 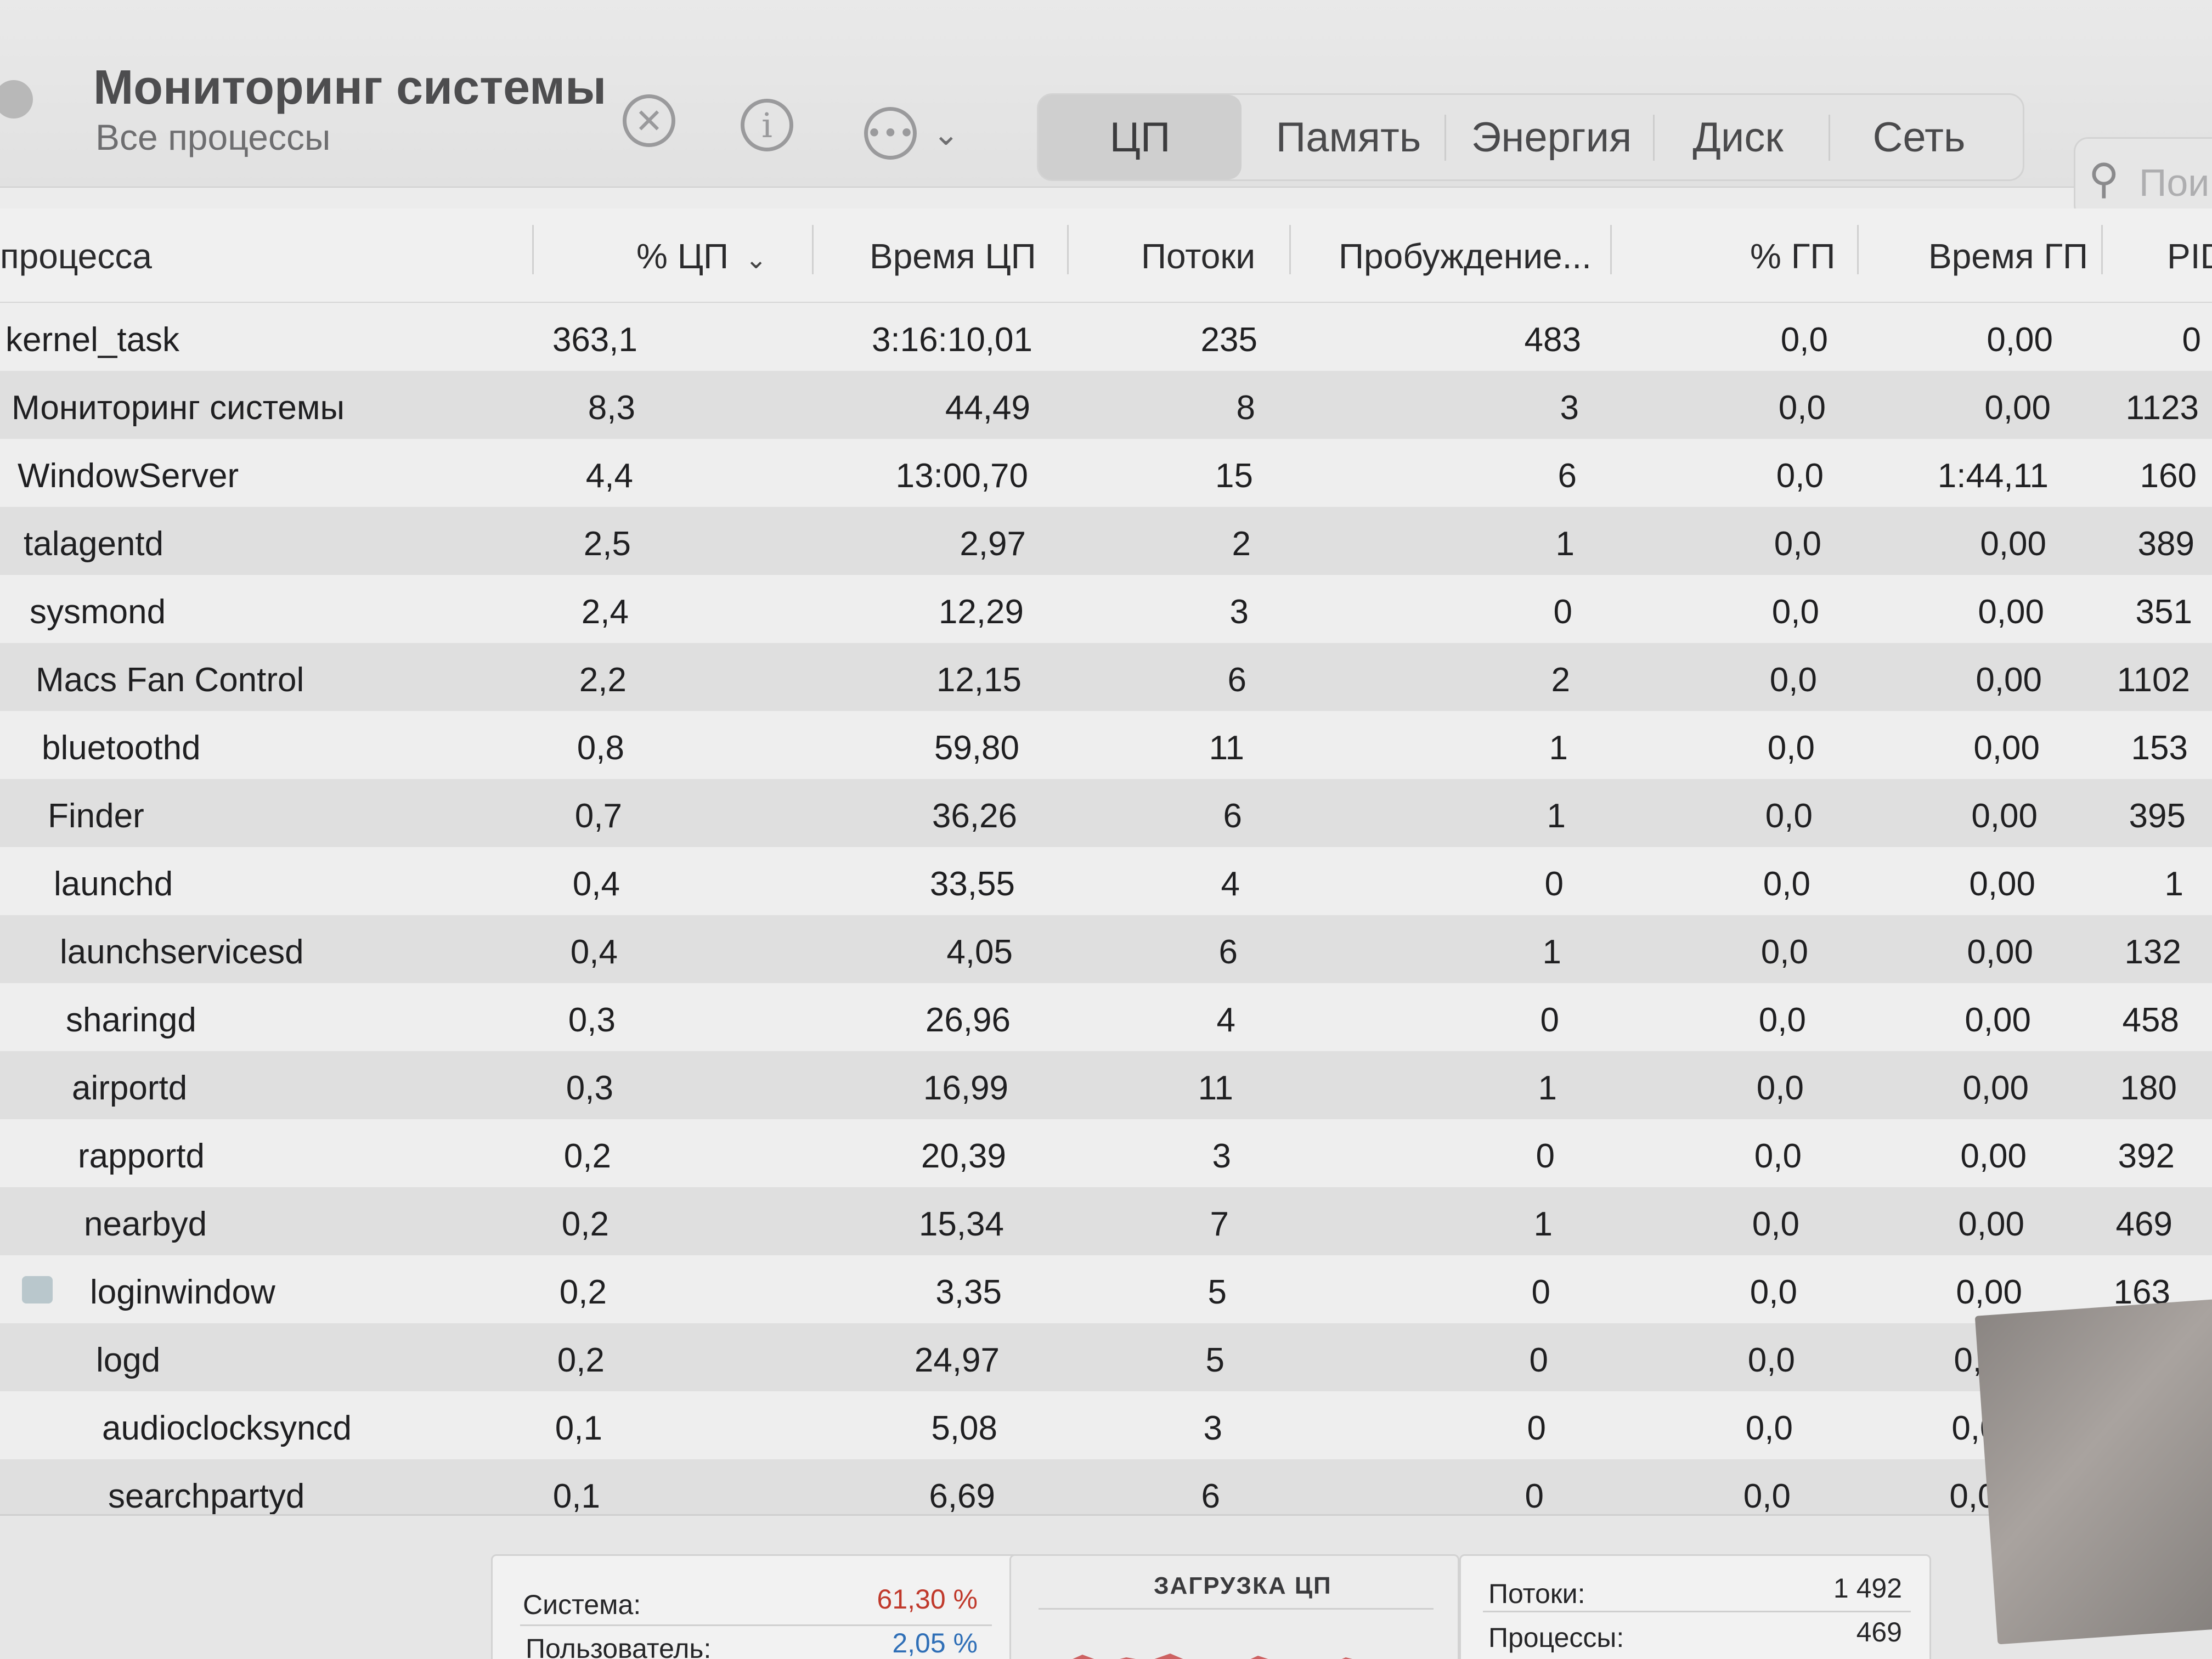 What do you see at coordinates (1219, 1224) in the screenshot?
I see `cell-threads: 7` at bounding box center [1219, 1224].